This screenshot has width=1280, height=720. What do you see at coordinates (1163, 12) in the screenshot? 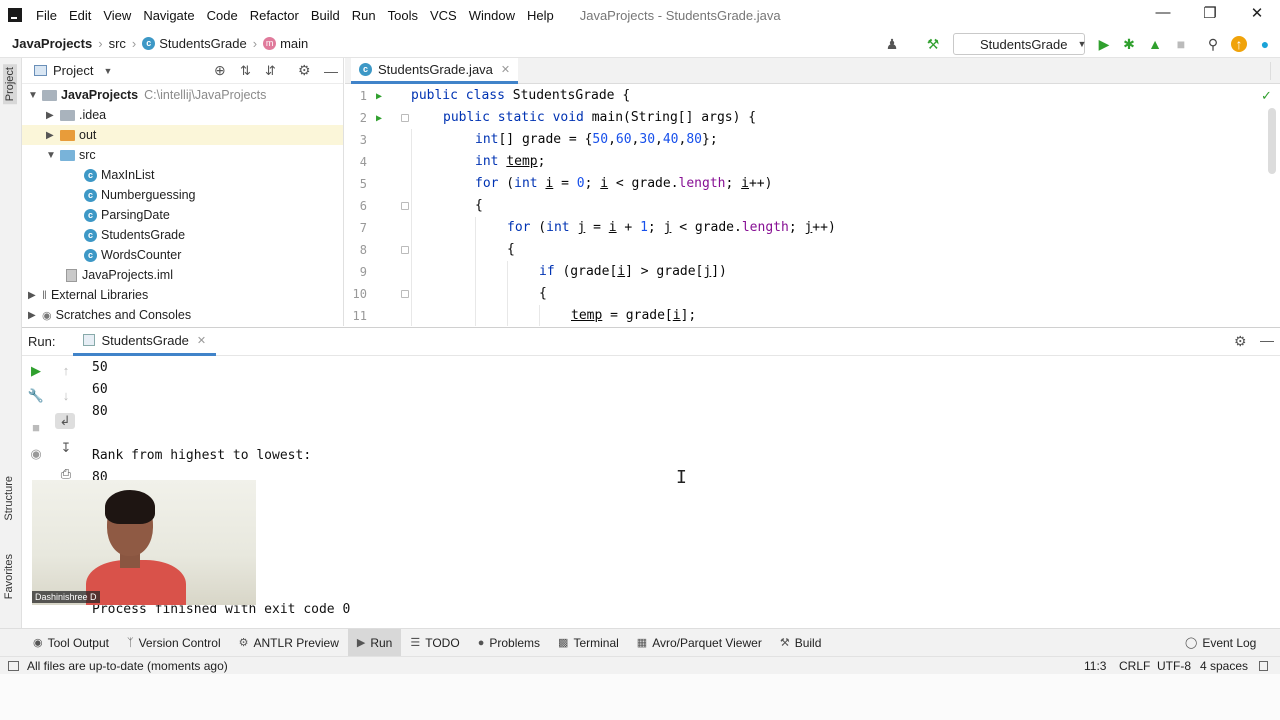
I see `minimize-icon: —` at bounding box center [1163, 12].